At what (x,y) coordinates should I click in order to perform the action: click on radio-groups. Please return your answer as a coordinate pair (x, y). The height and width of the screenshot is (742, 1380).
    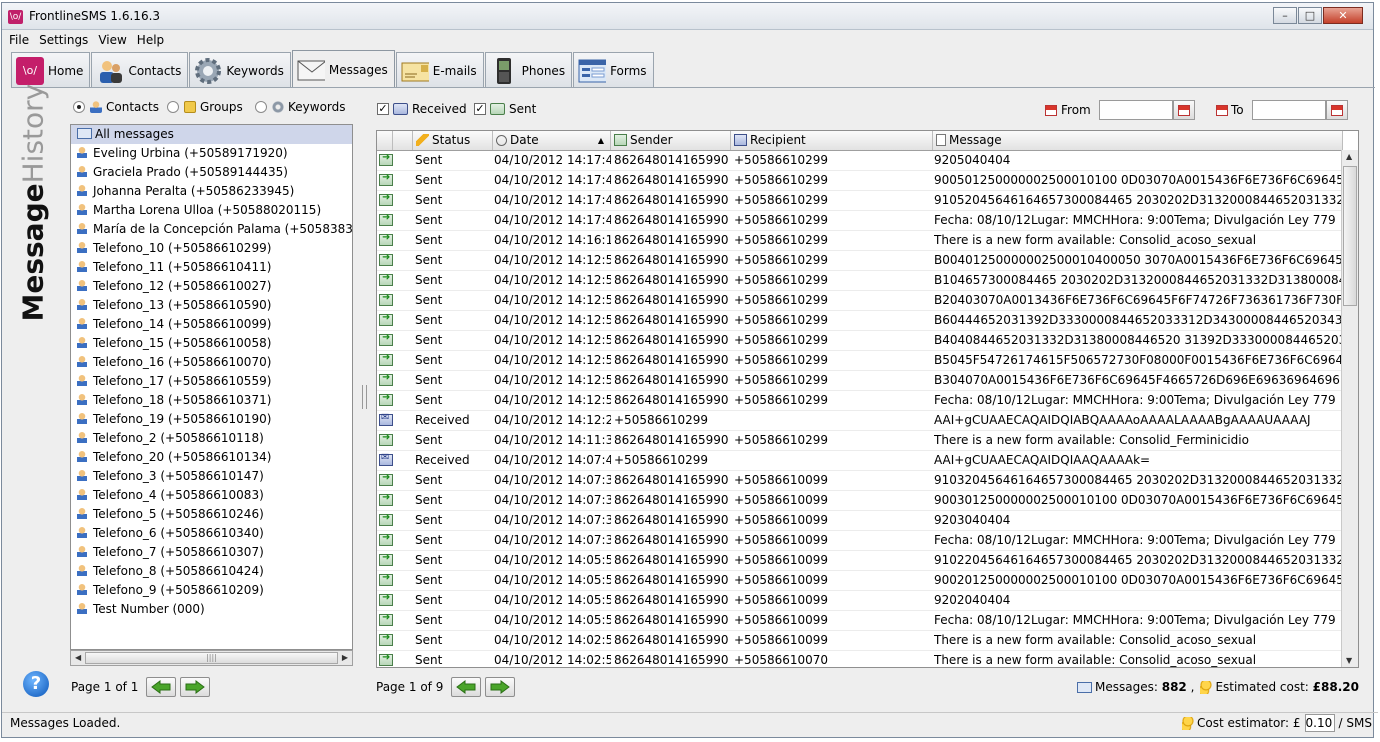
    Looking at the image, I should click on (173, 107).